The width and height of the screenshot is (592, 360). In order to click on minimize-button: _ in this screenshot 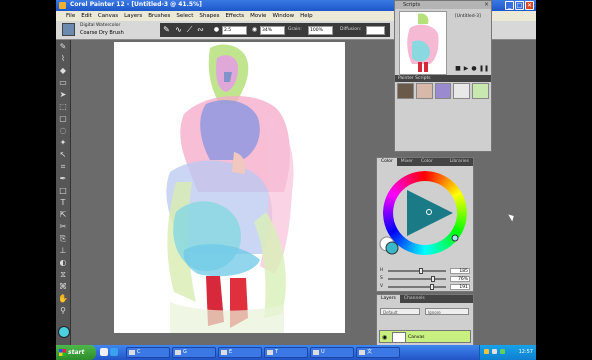, I will do `click(509, 5)`.